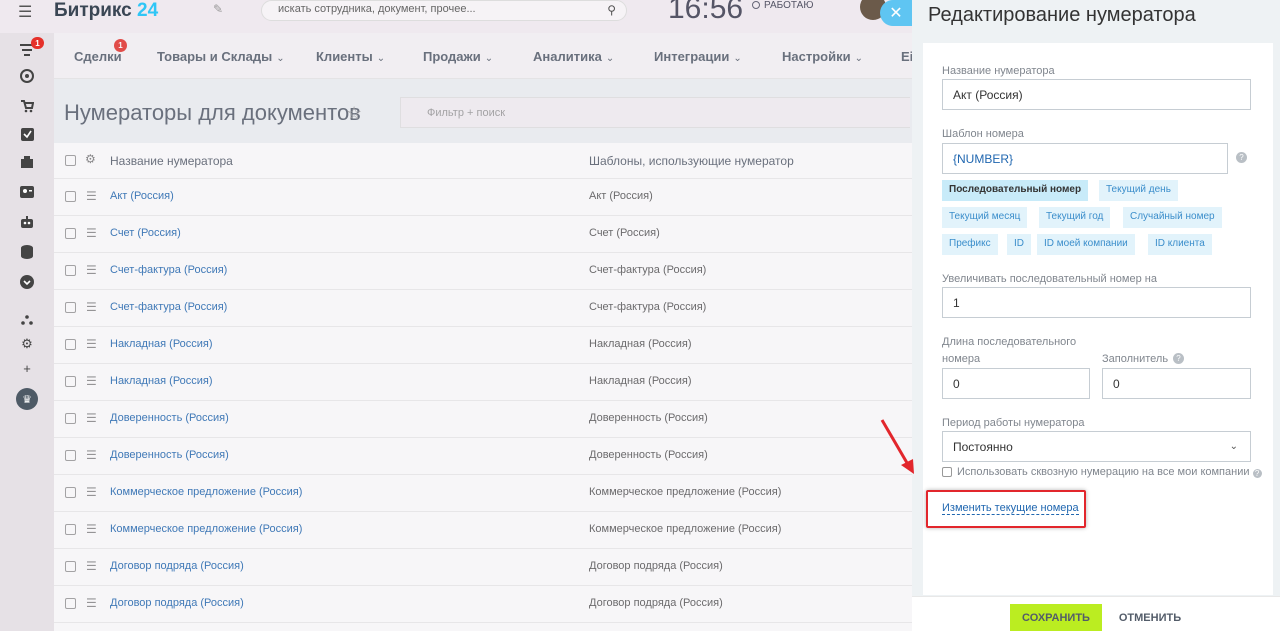 This screenshot has width=1280, height=631. Describe the element at coordinates (655, 112) in the screenshot. I see `filter-search-input: Фильтр + поиск` at that location.